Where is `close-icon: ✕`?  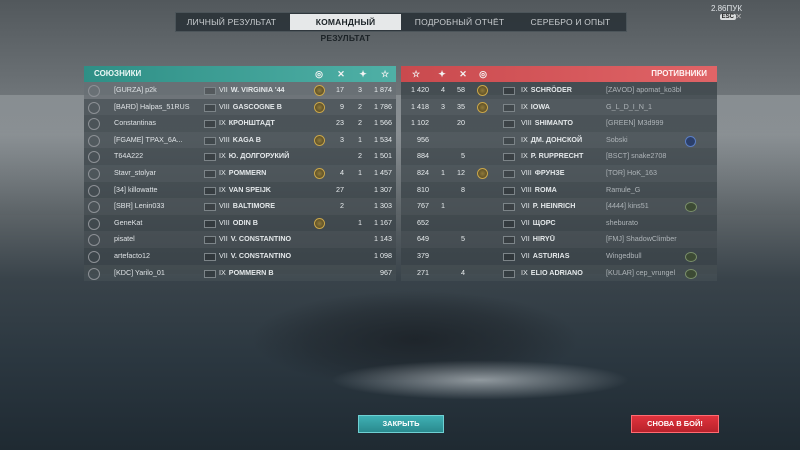 close-icon: ✕ is located at coordinates (738, 16).